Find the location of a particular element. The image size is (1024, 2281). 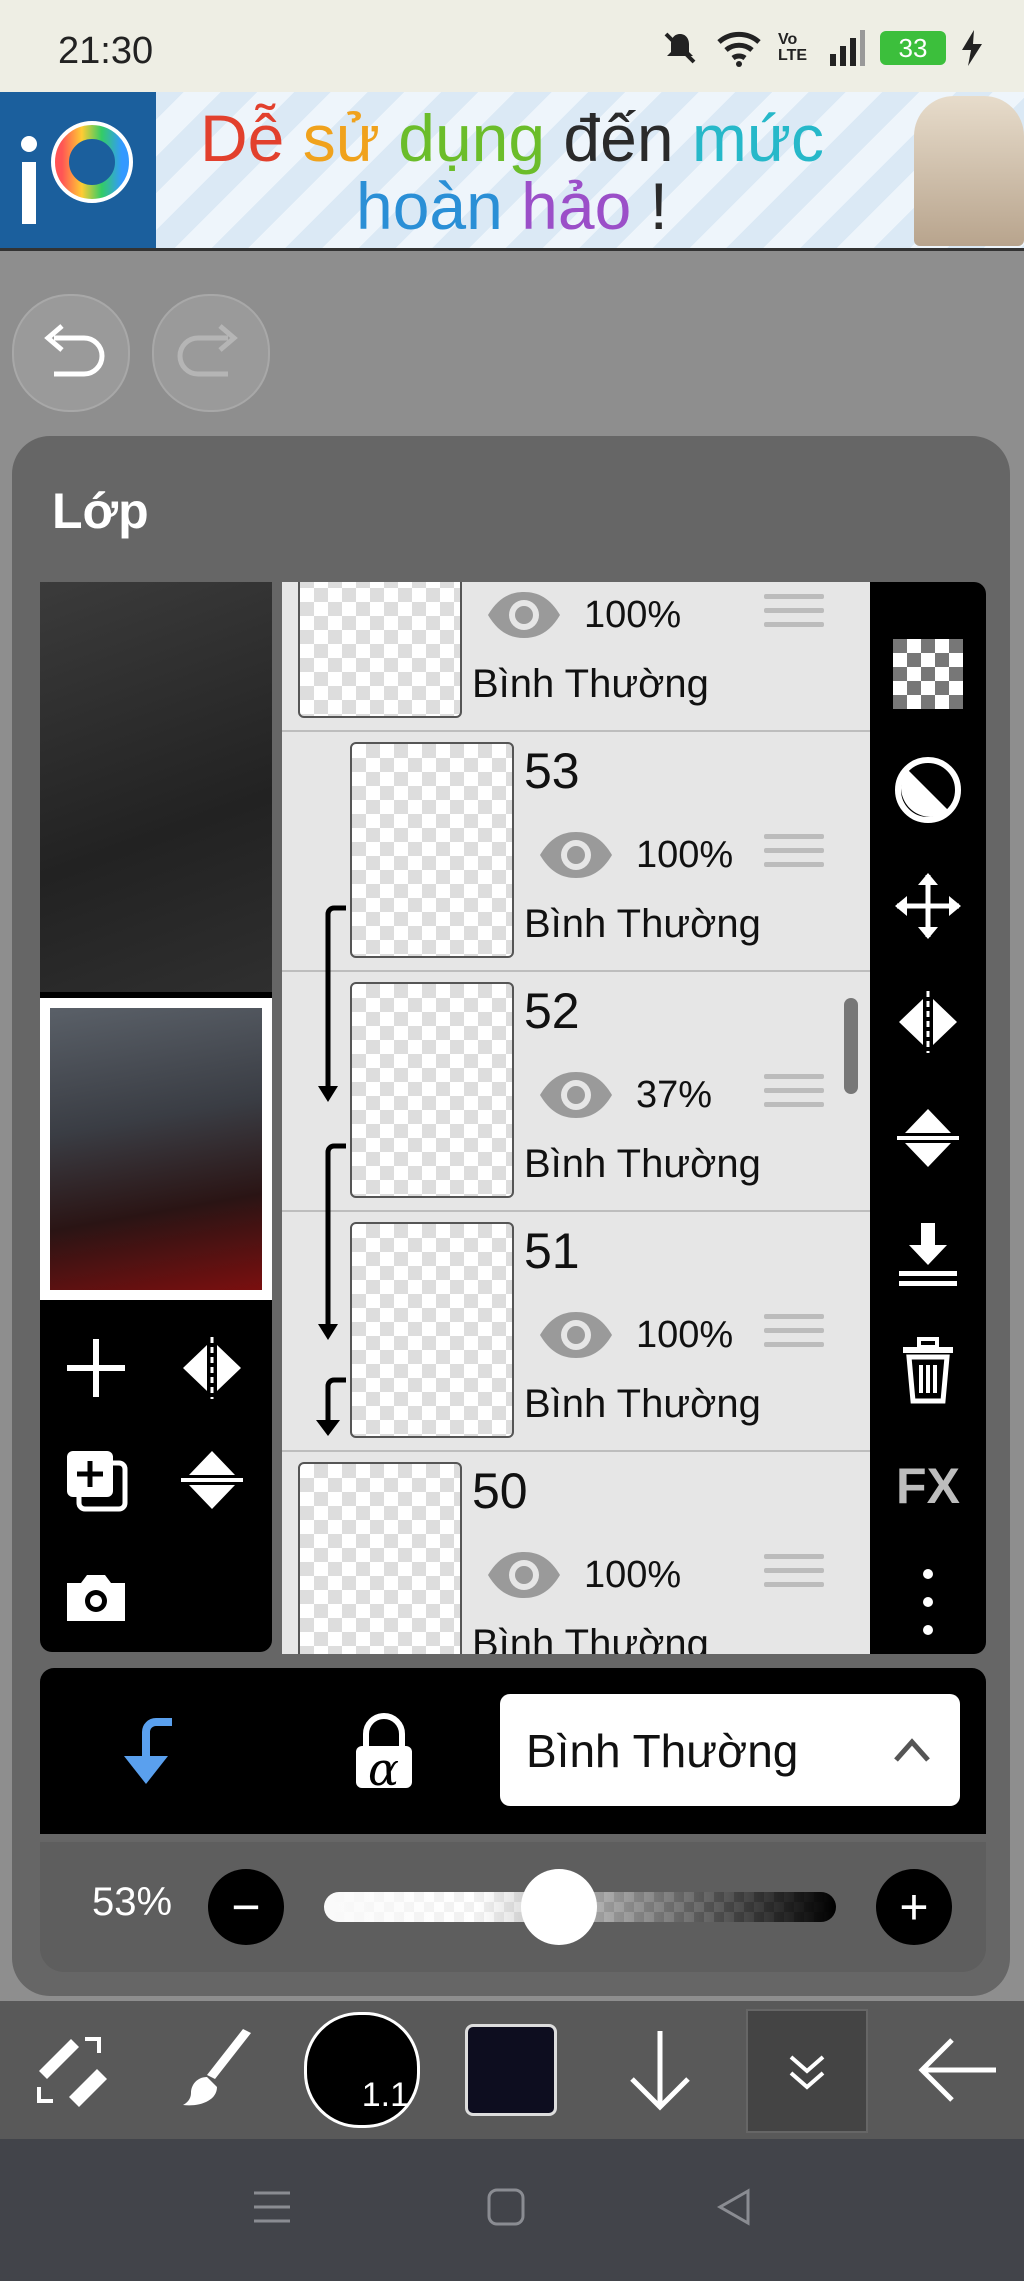

clear-layer-button is located at coordinates (928, 790).